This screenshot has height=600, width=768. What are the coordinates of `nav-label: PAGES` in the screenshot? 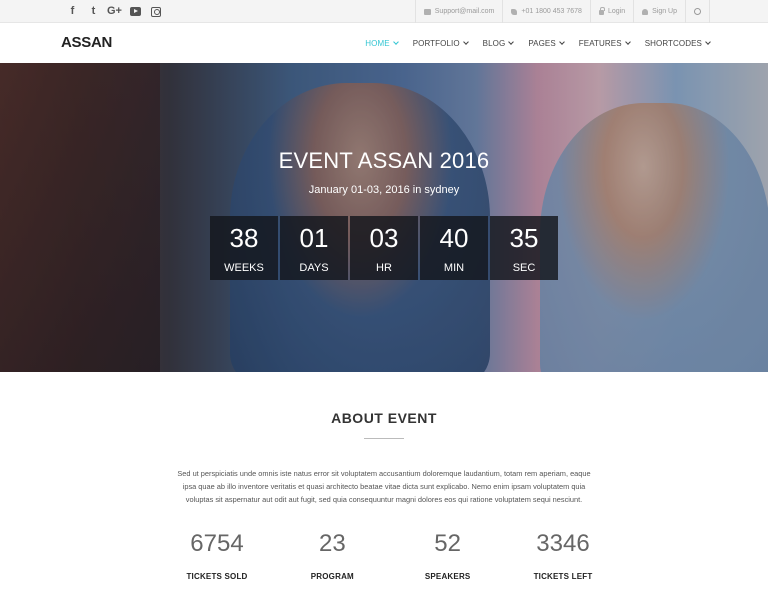 It's located at (542, 43).